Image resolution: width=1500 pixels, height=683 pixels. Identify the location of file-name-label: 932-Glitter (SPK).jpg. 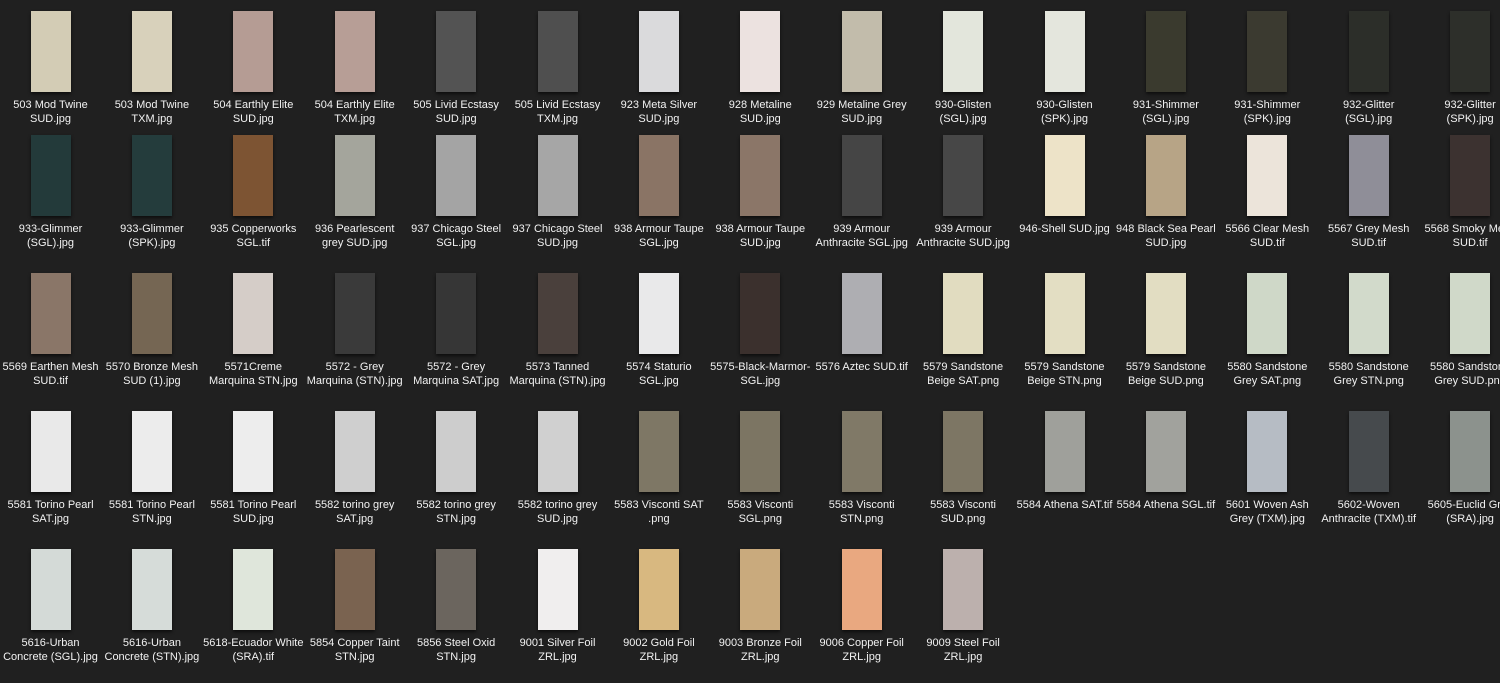
(1470, 112).